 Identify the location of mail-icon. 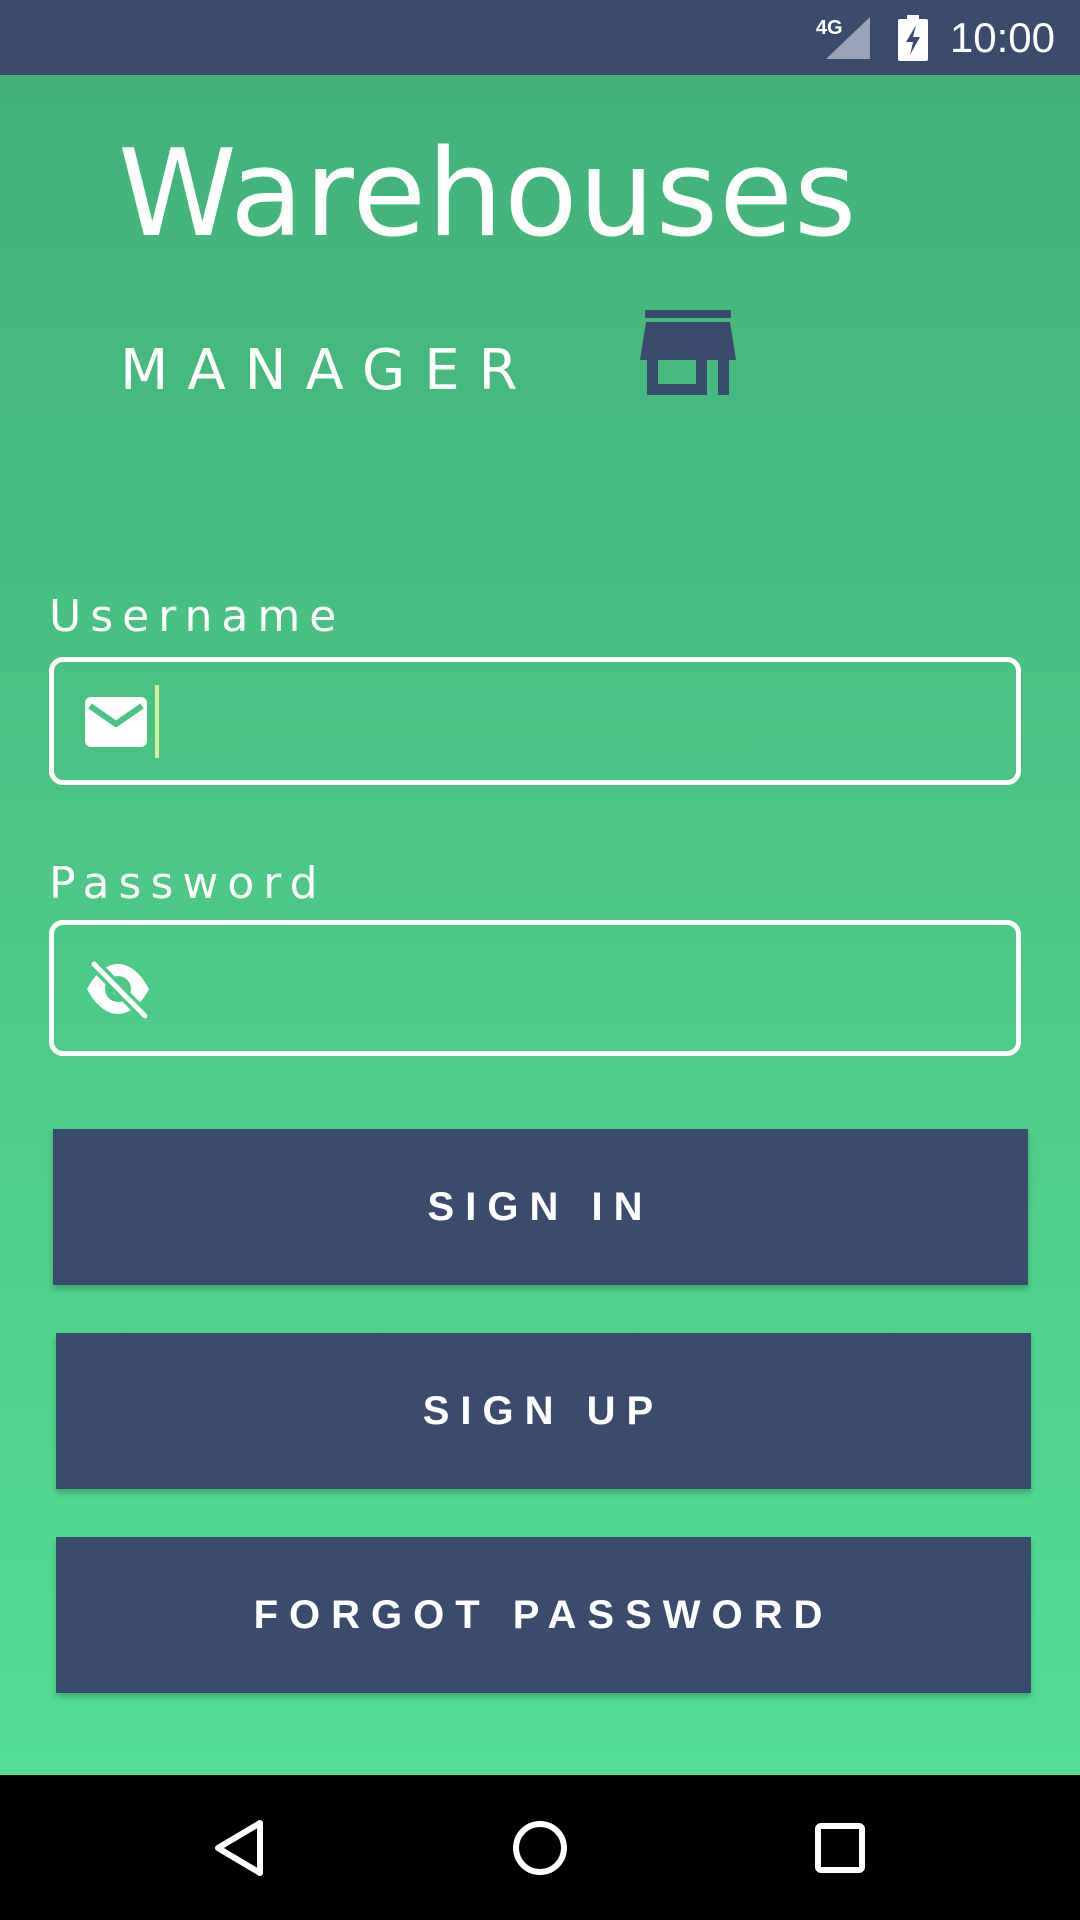
(116, 722).